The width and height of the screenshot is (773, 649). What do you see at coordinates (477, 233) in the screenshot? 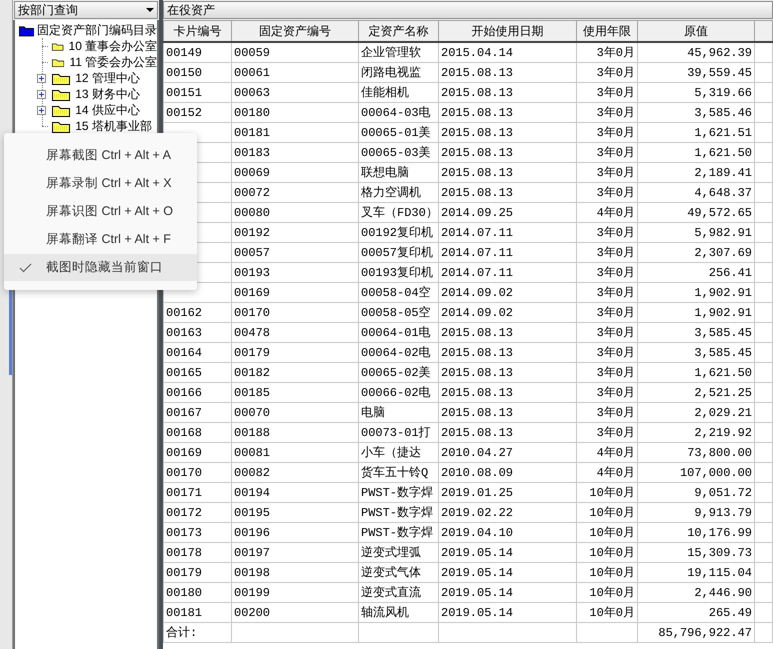
I see `table-cell: 2014.07.11` at bounding box center [477, 233].